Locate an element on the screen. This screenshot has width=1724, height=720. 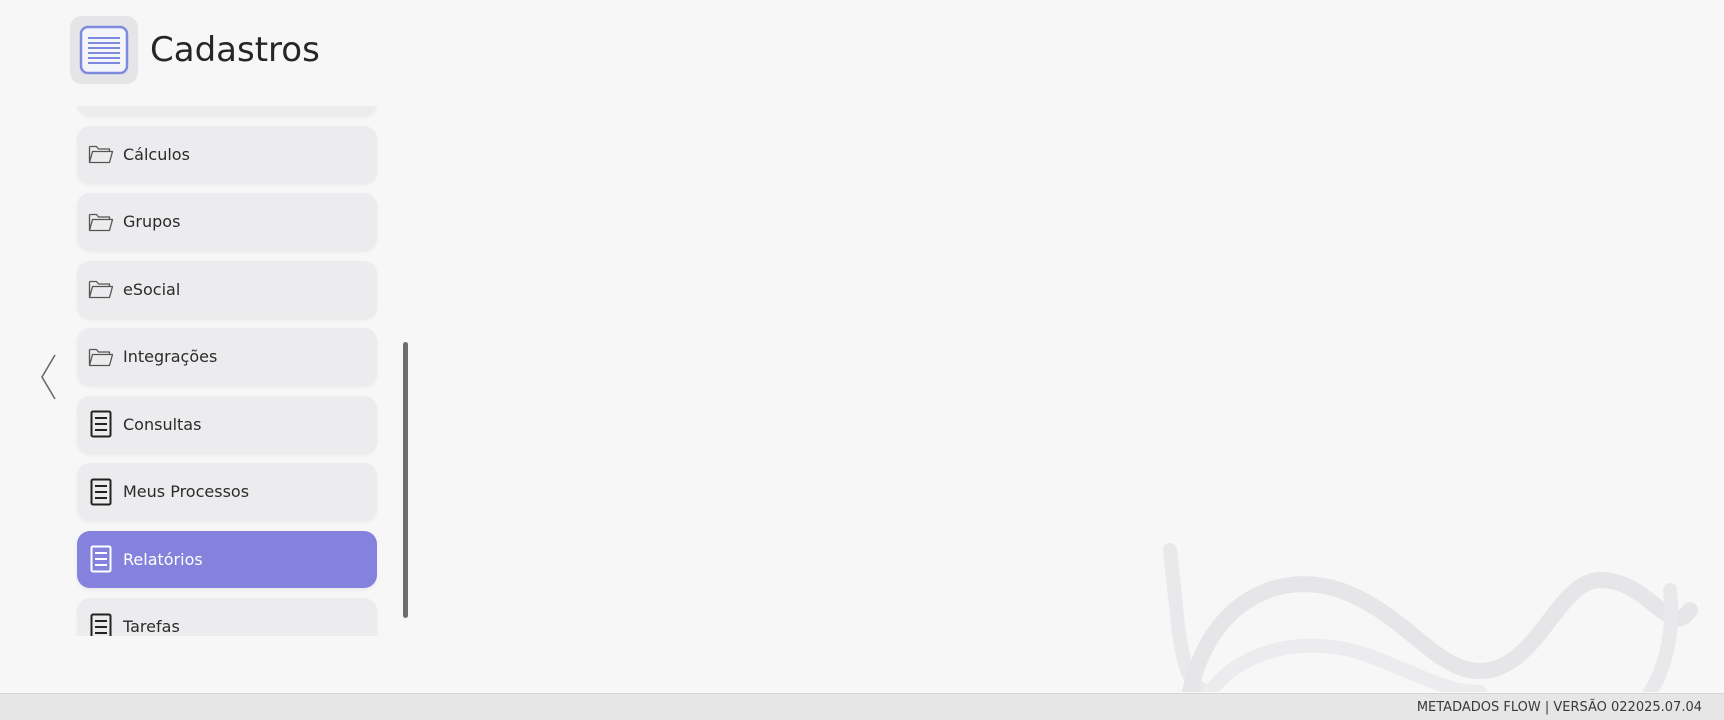
page-title: Cadastros is located at coordinates (235, 50).